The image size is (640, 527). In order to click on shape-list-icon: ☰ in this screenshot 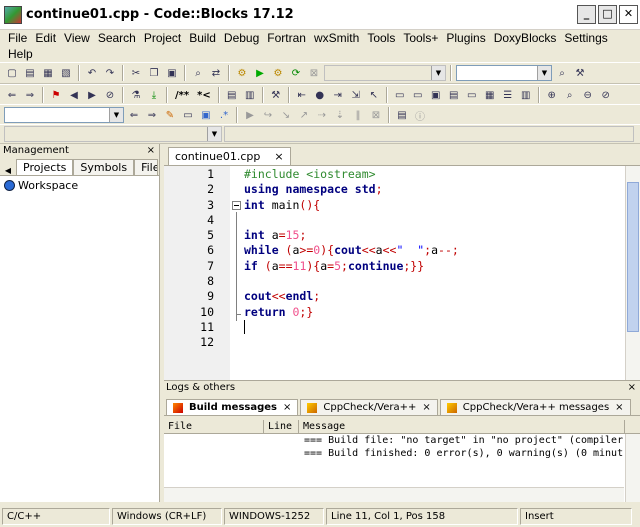, I will do `click(508, 95)`.